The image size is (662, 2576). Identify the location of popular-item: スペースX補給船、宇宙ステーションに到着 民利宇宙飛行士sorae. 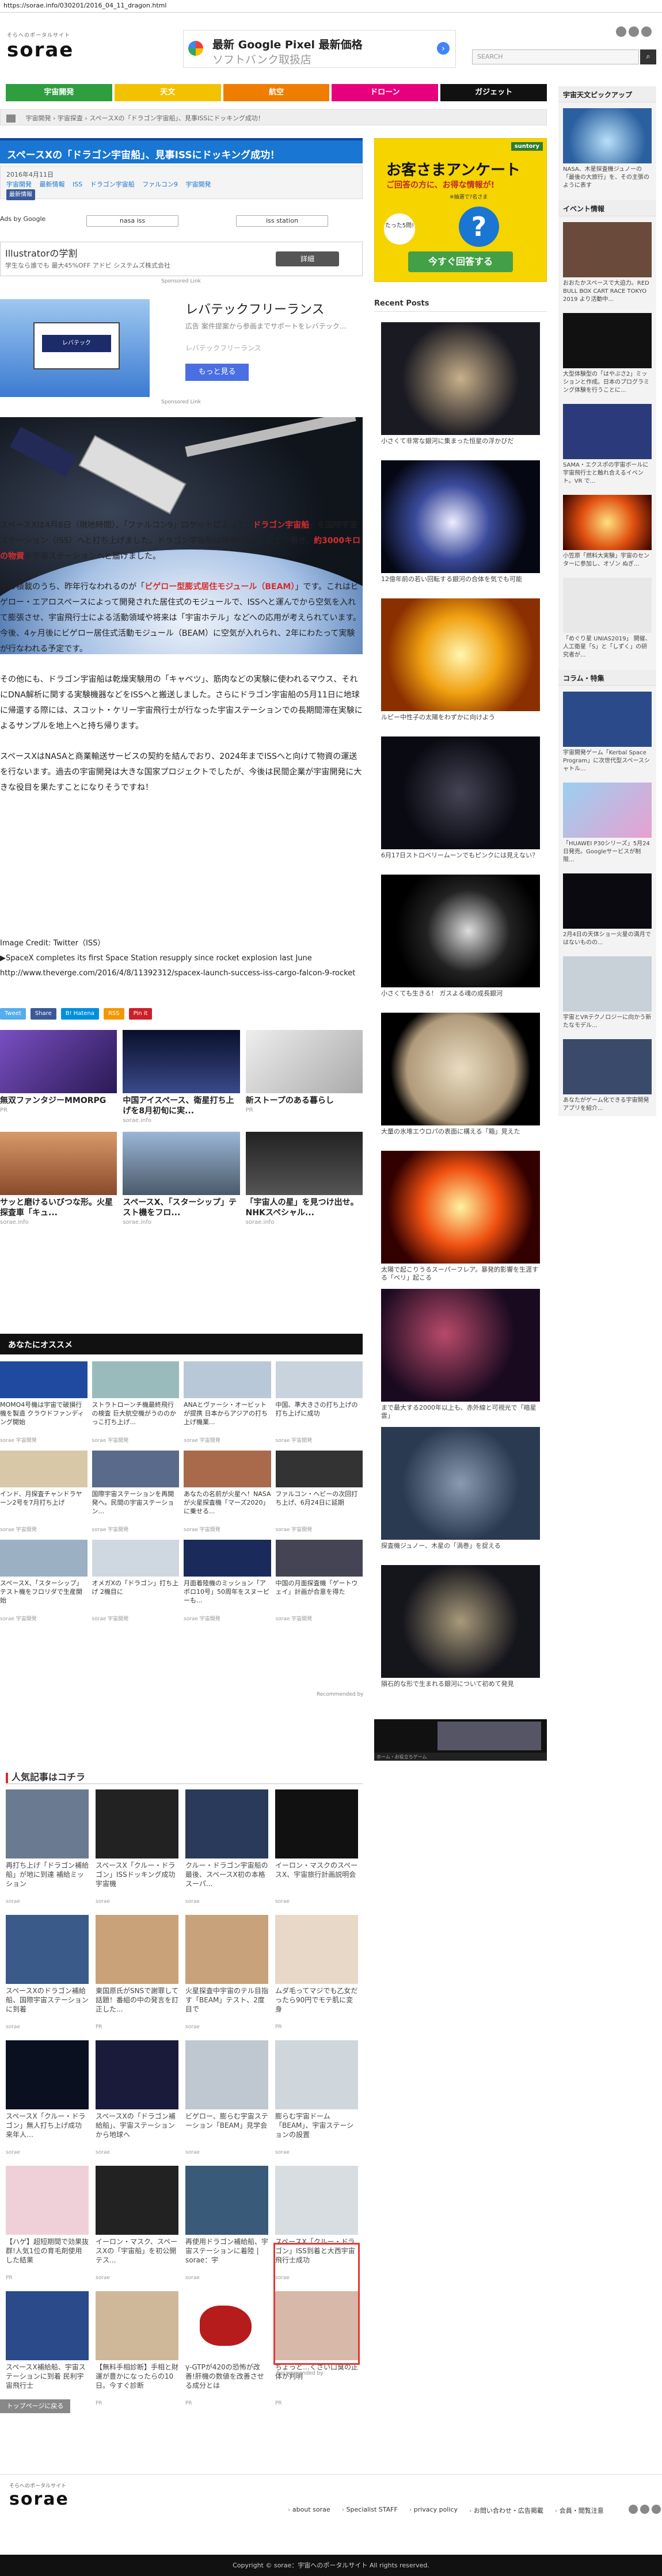
(47, 2348).